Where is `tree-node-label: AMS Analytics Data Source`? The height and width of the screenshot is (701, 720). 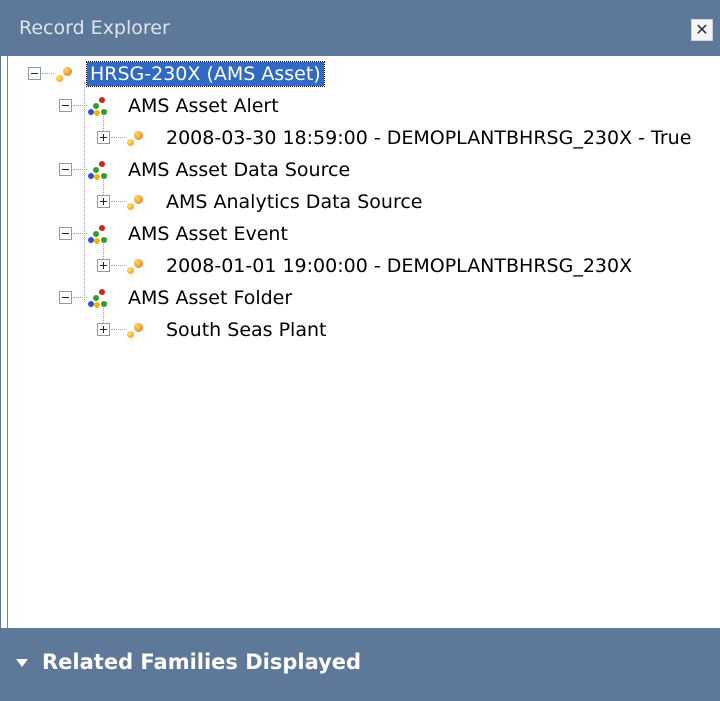 tree-node-label: AMS Analytics Data Source is located at coordinates (294, 202).